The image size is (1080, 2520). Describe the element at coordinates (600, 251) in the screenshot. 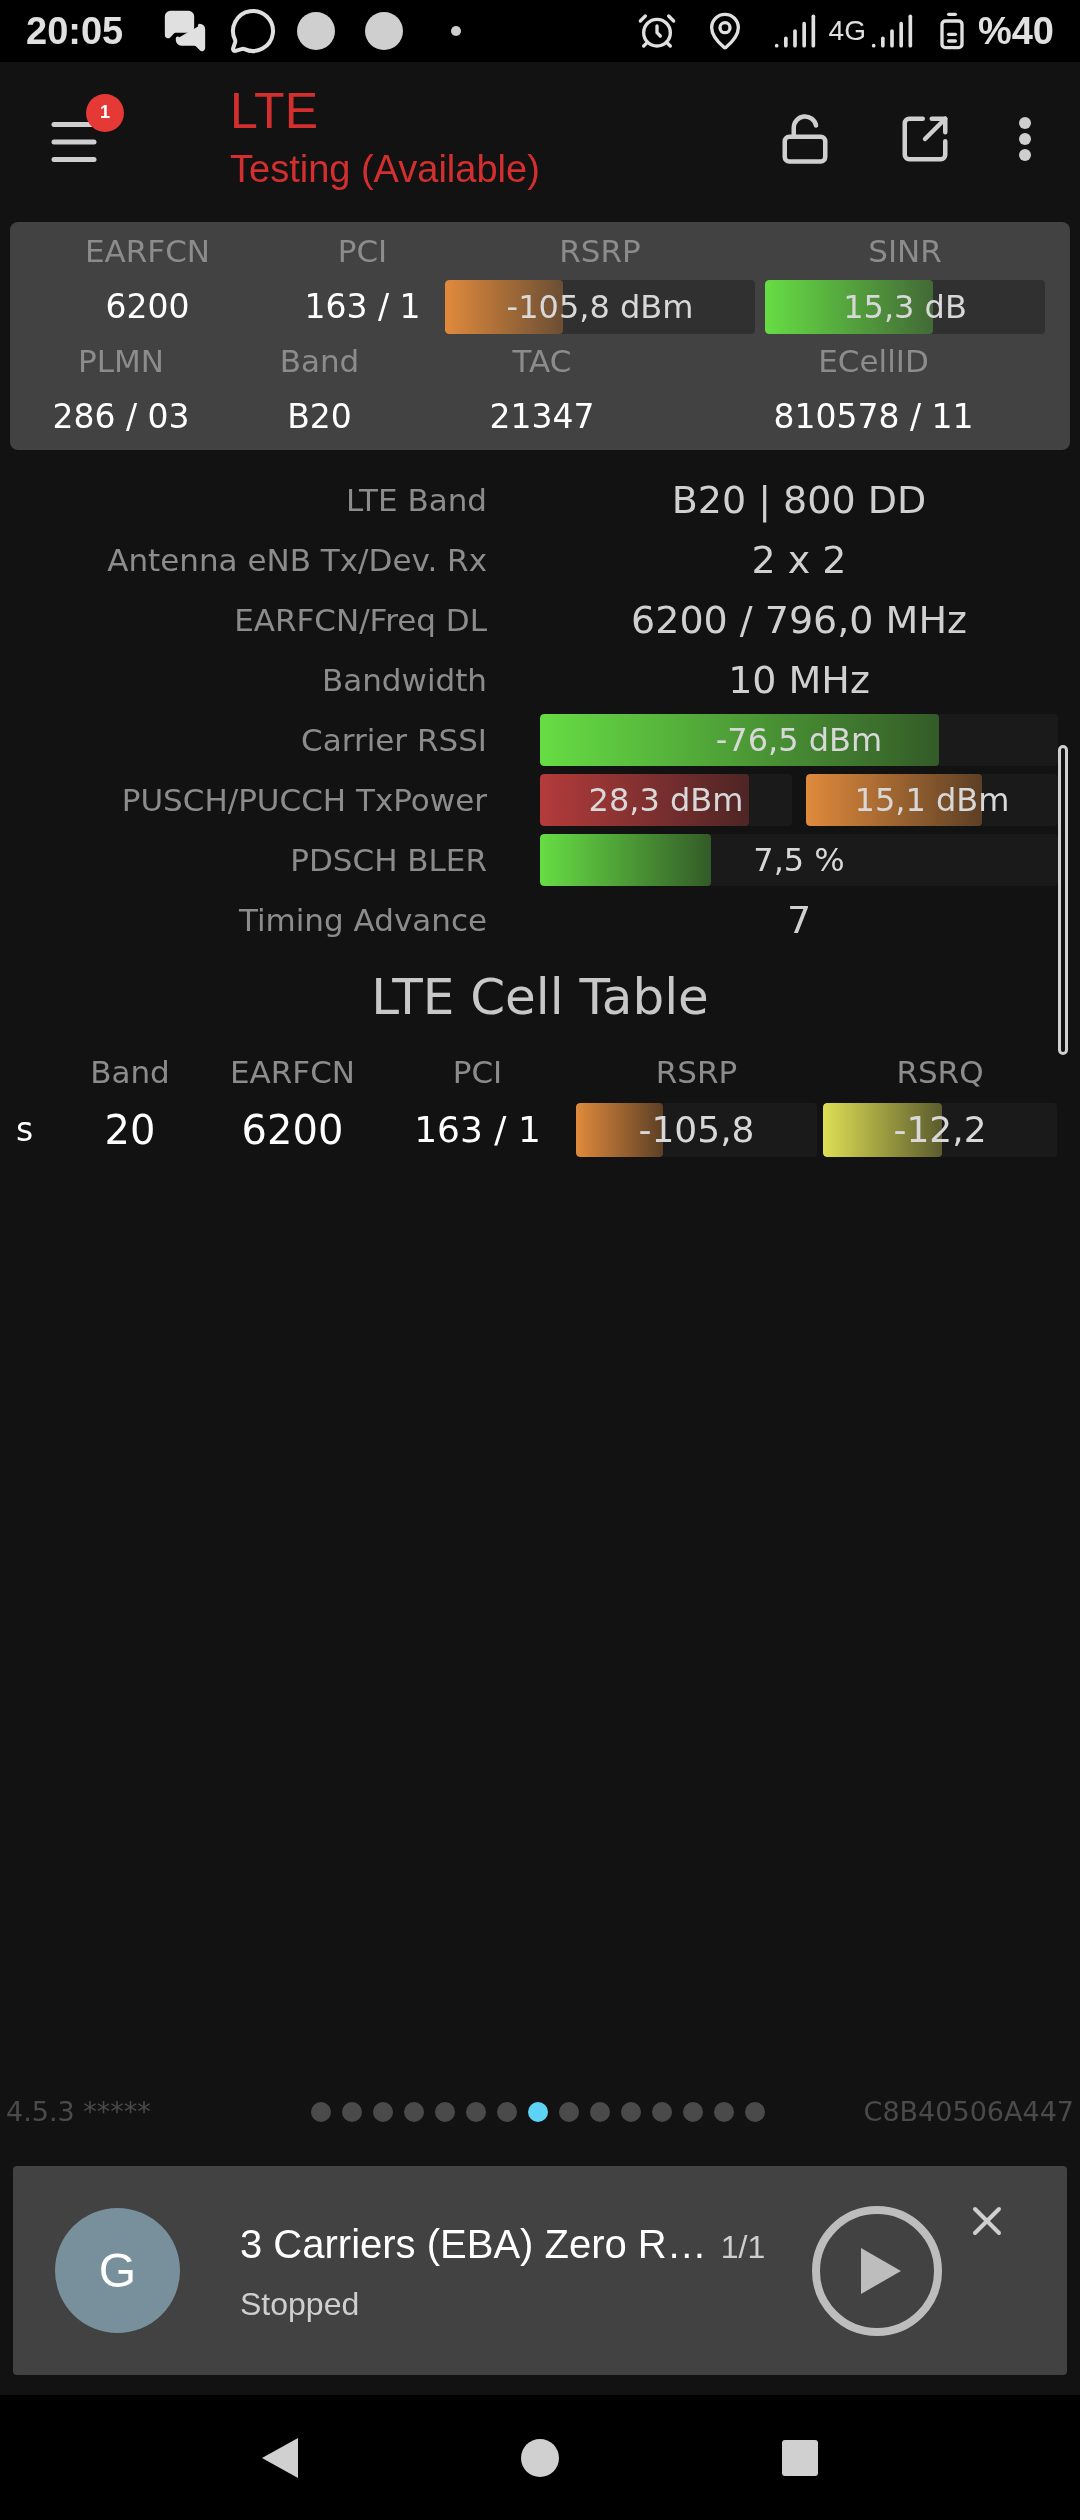

I see `field-label: RSRP` at that location.